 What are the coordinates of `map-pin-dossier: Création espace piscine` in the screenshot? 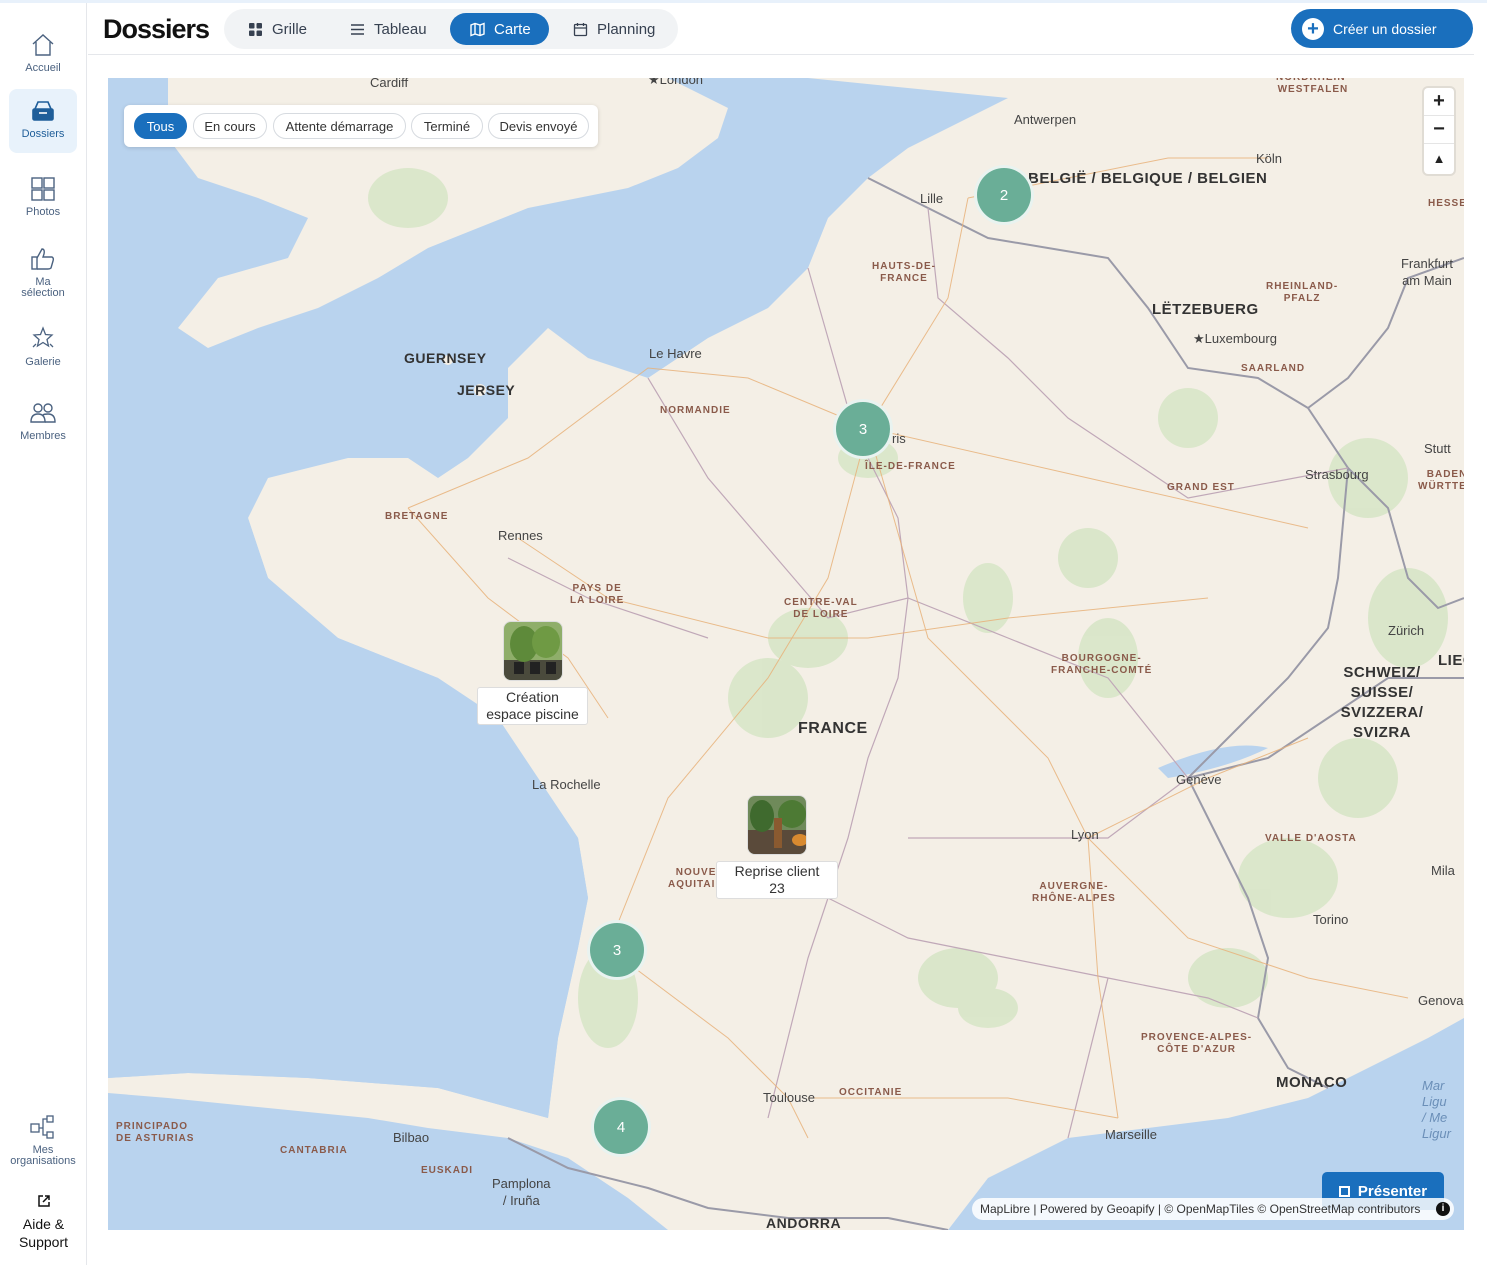 It's located at (532, 673).